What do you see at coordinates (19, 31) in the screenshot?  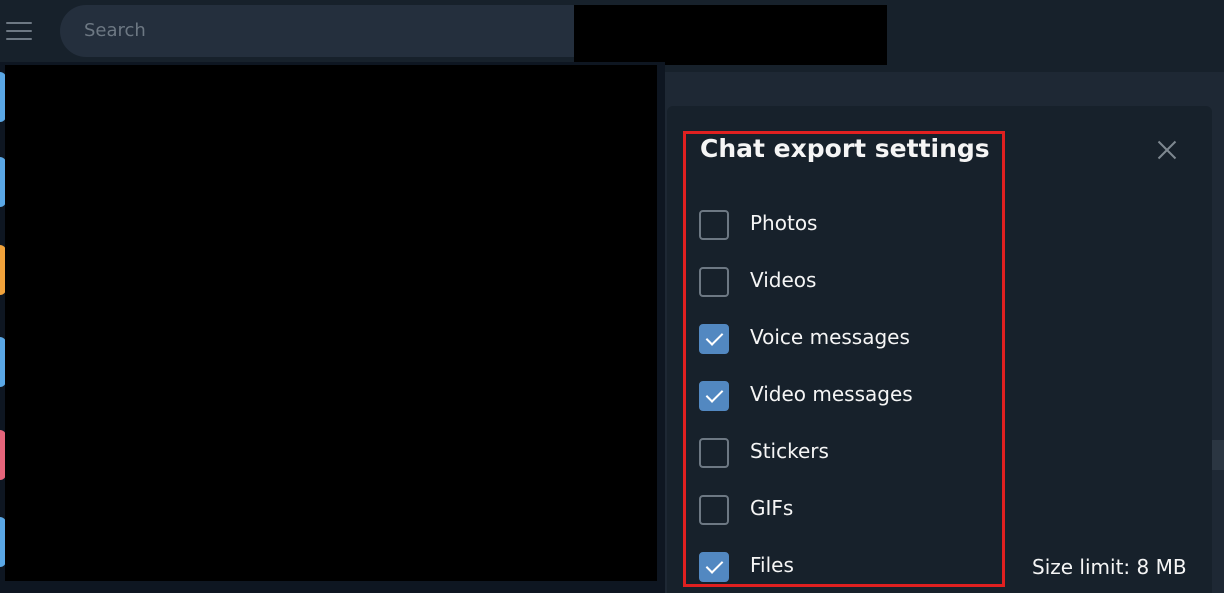 I see `hamburger-menu-icon` at bounding box center [19, 31].